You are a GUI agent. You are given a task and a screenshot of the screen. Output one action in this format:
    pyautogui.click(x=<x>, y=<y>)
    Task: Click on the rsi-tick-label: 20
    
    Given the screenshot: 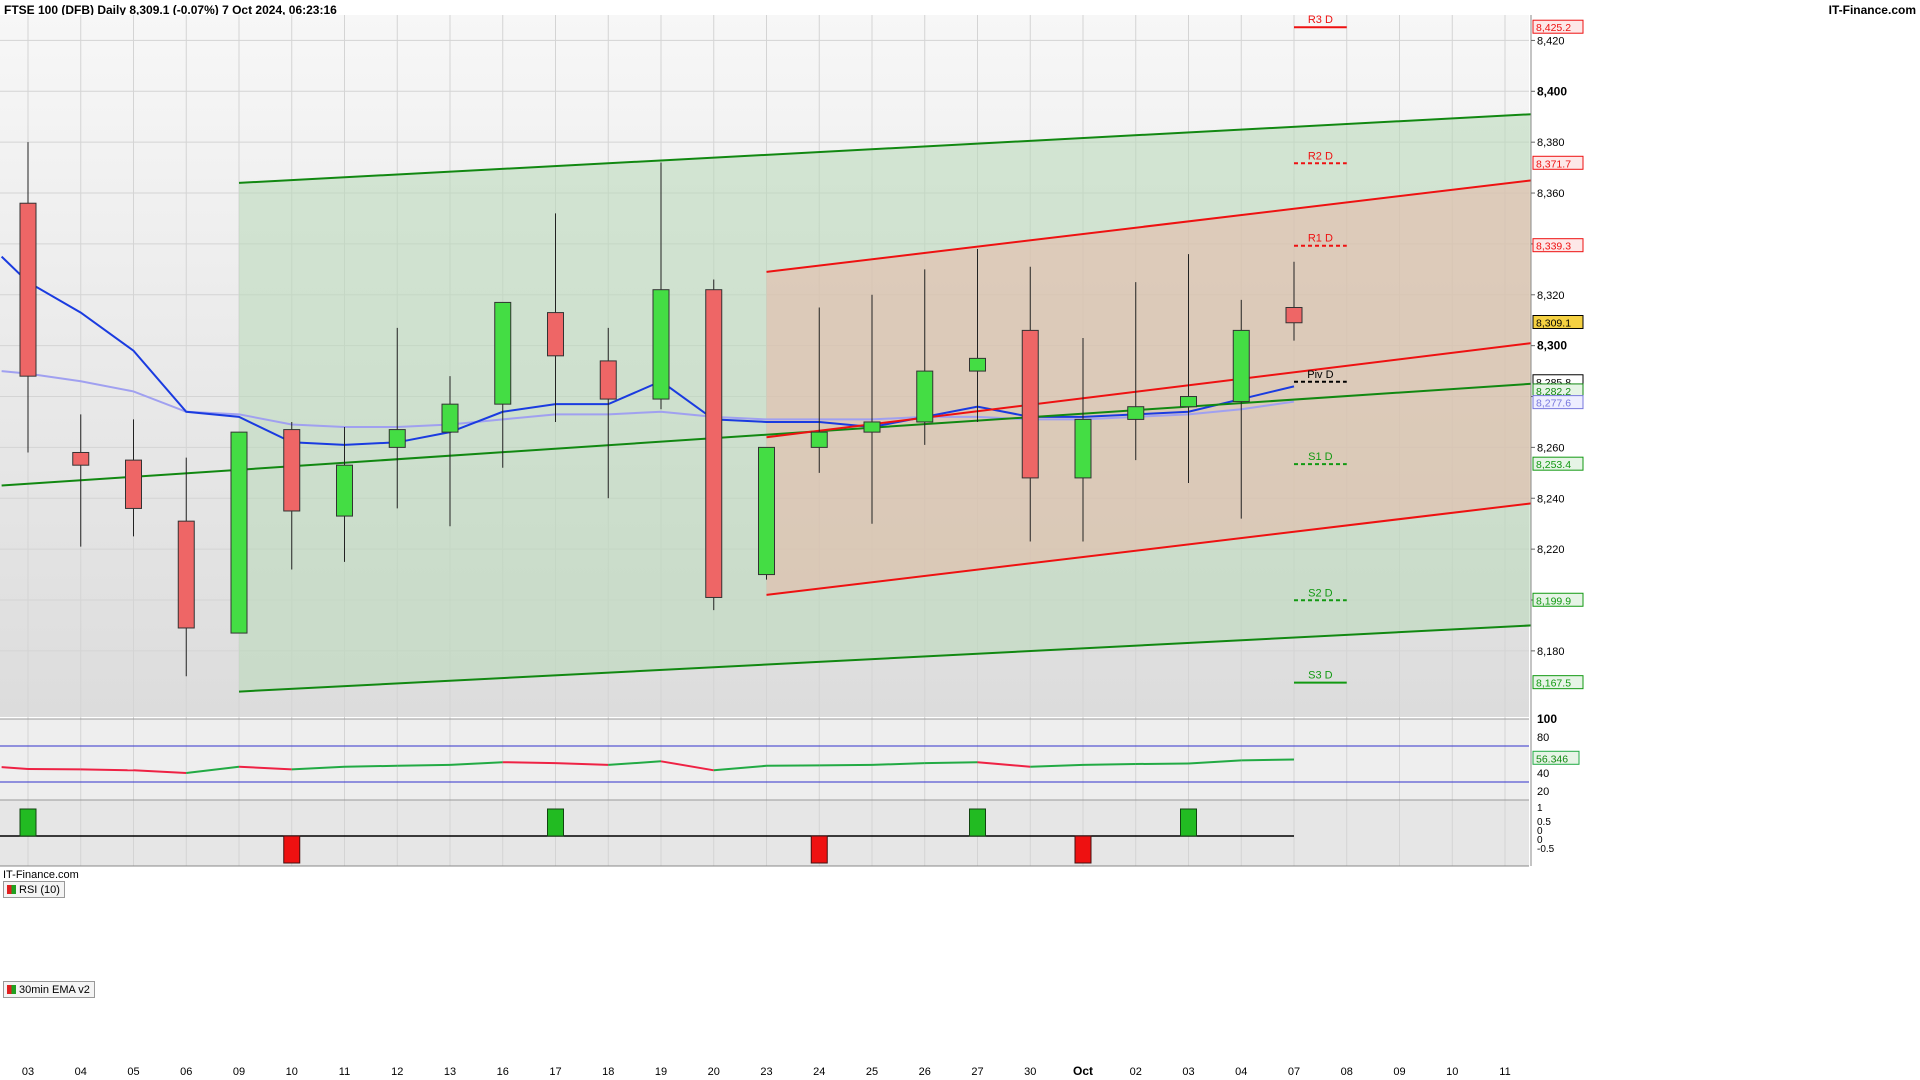 What is the action you would take?
    pyautogui.click(x=1543, y=792)
    